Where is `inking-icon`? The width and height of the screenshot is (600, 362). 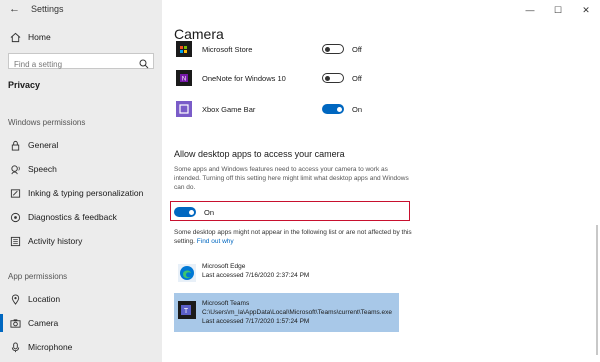
inking-icon is located at coordinates (15, 193).